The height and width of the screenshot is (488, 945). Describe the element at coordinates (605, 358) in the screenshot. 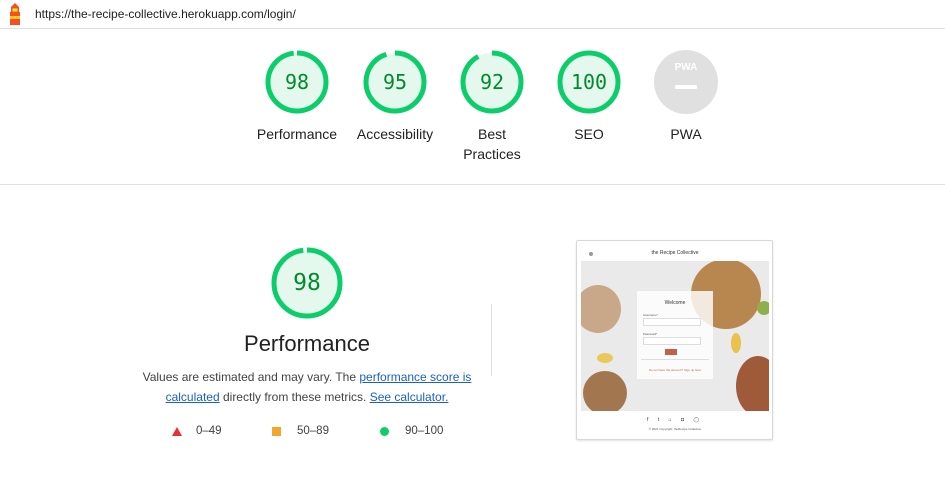

I see `lemon-image` at that location.